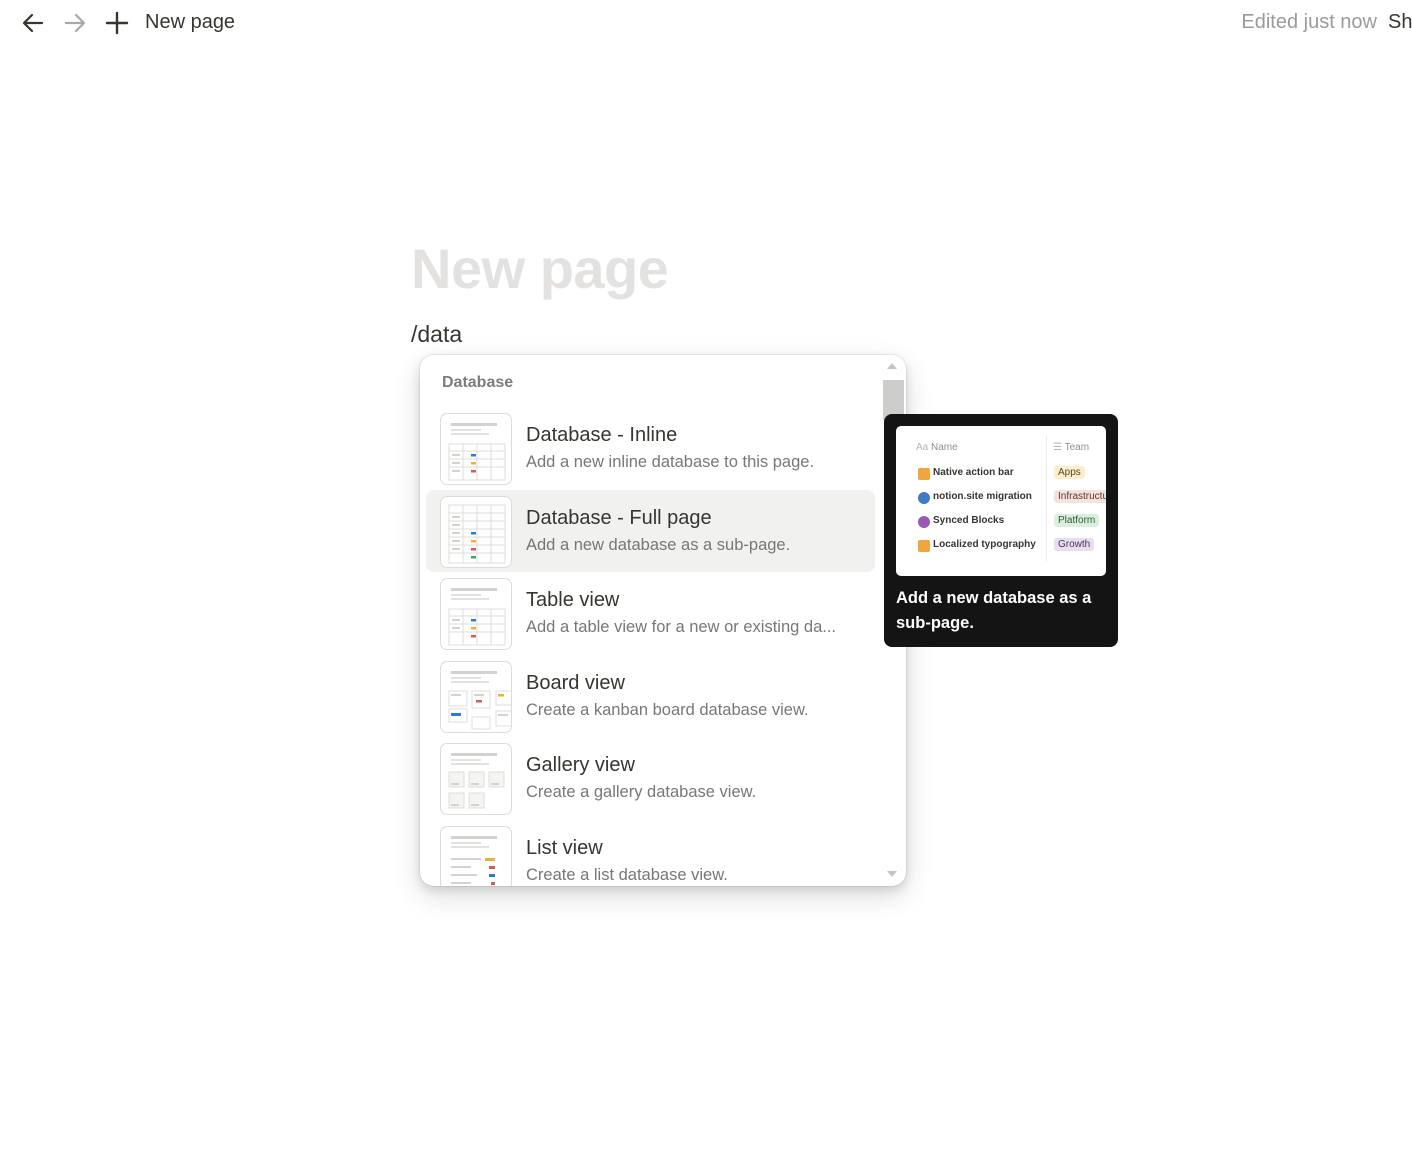  I want to click on table-view-thumbnail-icon, so click(476, 614).